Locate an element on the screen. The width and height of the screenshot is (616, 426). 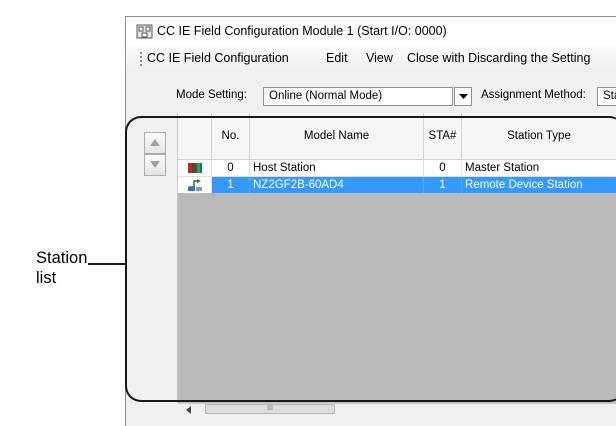
menu-view: View is located at coordinates (379, 58).